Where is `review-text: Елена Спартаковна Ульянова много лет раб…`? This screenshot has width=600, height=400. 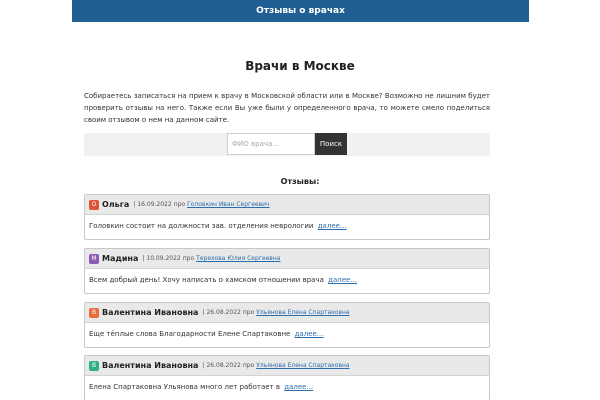
review-text: Елена Спартаковна Ульянова много лет раб… is located at coordinates (185, 387).